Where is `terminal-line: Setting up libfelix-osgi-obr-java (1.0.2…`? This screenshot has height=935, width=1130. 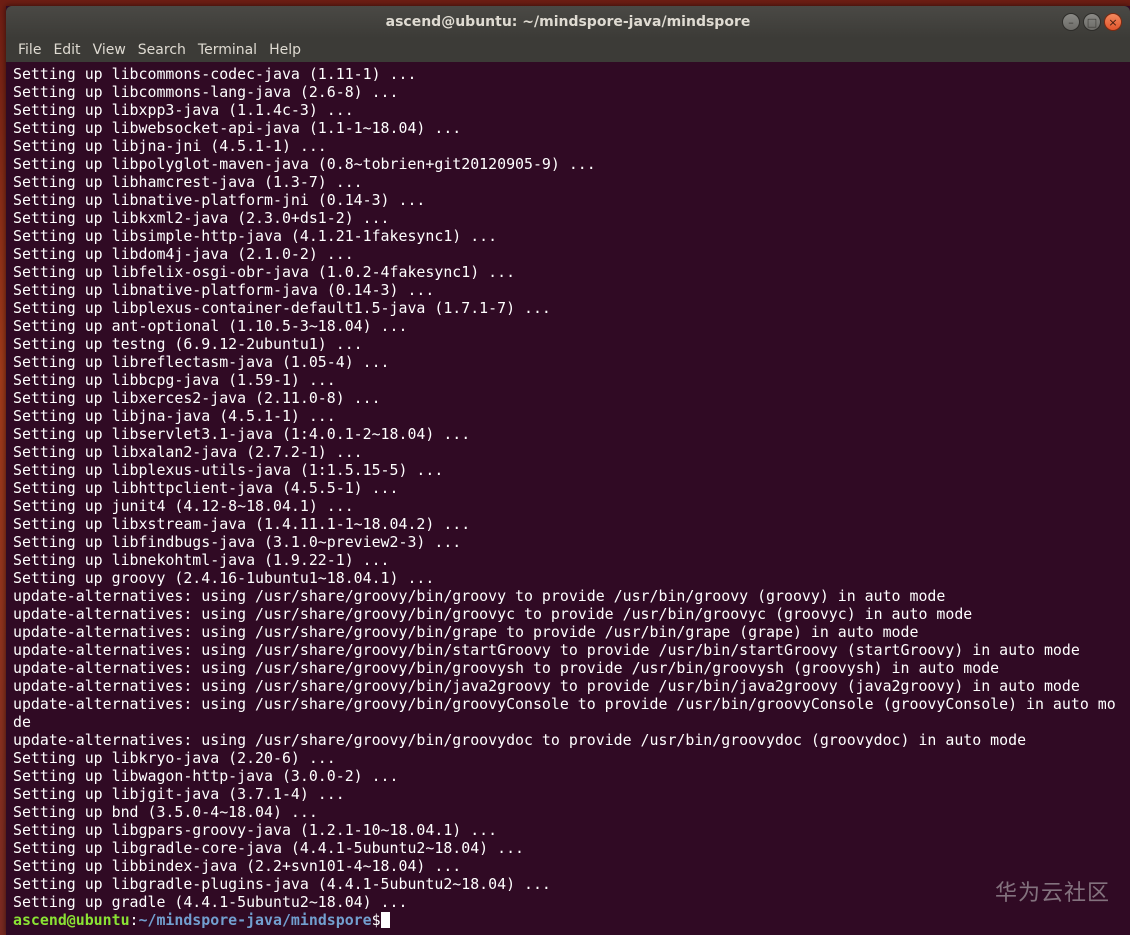 terminal-line: Setting up libfelix-osgi-obr-java (1.0.2… is located at coordinates (264, 272).